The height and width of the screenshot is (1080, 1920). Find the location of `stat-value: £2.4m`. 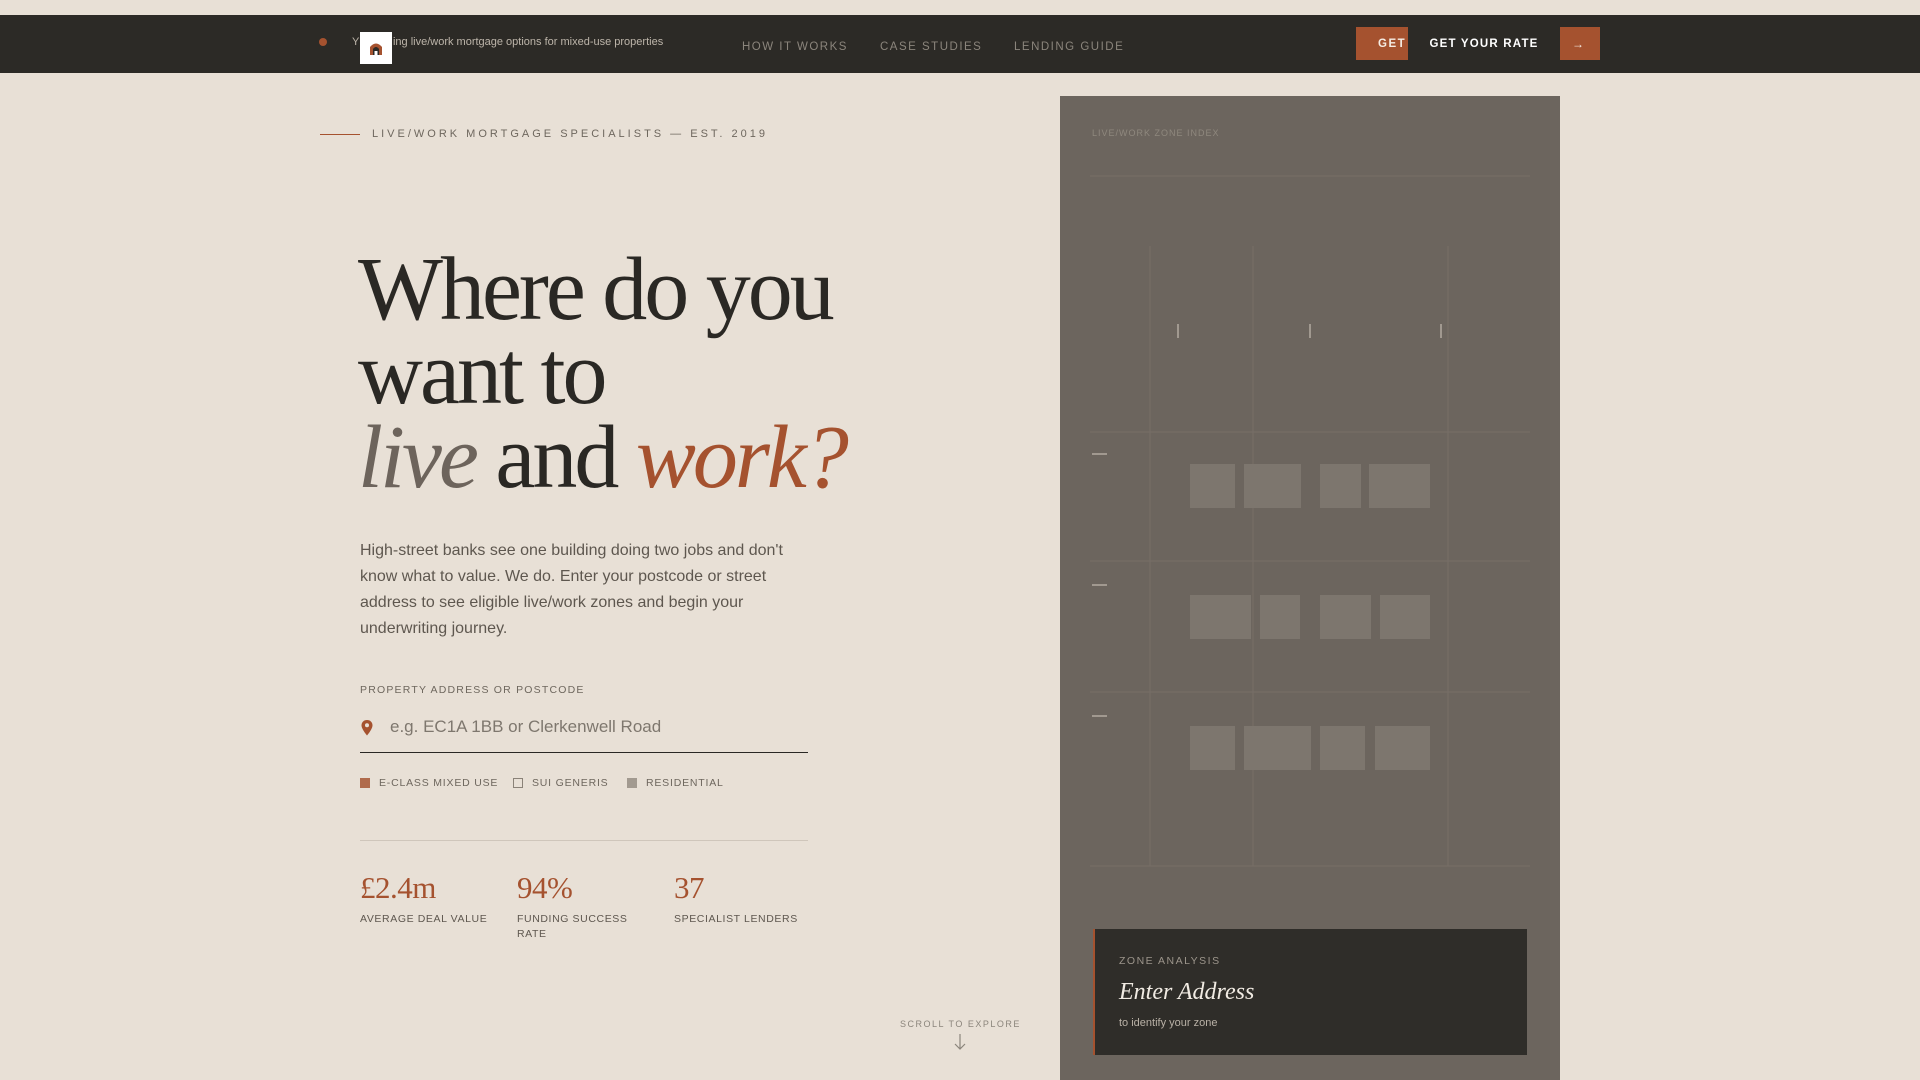

stat-value: £2.4m is located at coordinates (398, 887).